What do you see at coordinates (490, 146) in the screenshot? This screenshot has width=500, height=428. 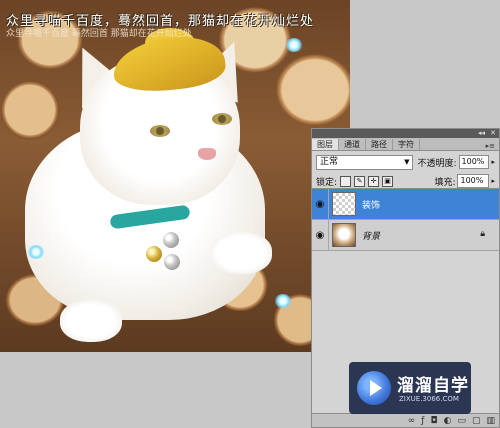 I see `panel-menu-icon: ▸≡` at bounding box center [490, 146].